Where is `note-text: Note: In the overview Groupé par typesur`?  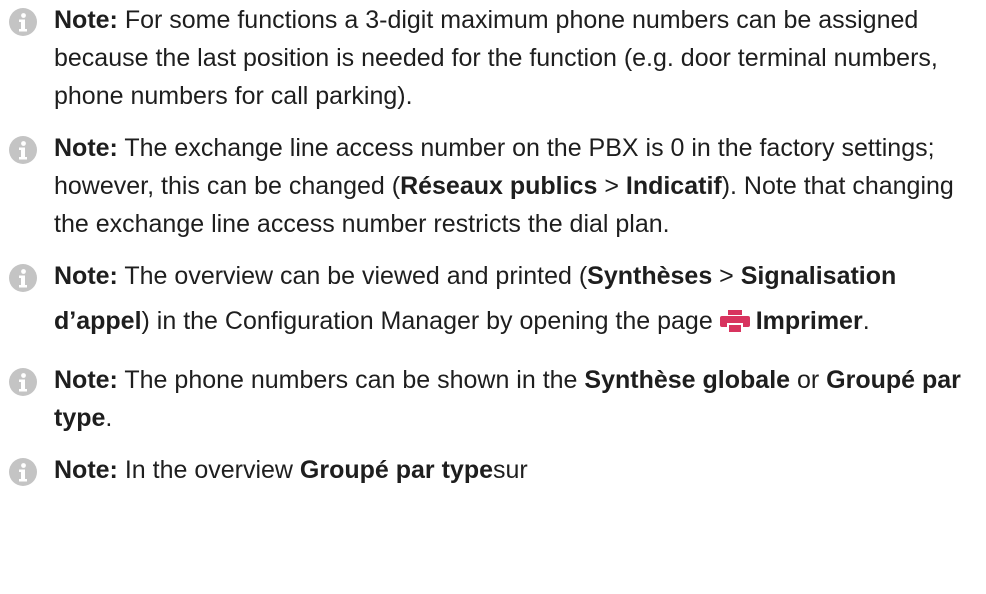 note-text: Note: In the overview Groupé par typesur is located at coordinates (520, 470).